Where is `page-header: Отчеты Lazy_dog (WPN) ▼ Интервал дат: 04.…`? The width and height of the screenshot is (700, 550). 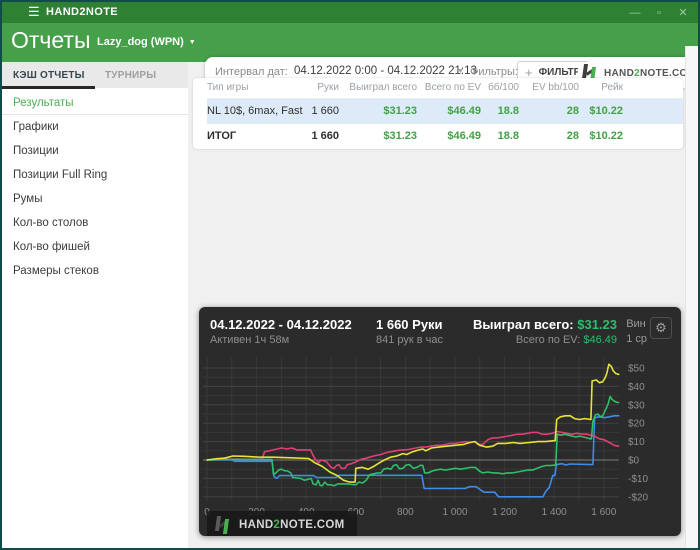
page-header: Отчеты Lazy_dog (WPN) ▼ Интервал дат: 04.… is located at coordinates (350, 55).